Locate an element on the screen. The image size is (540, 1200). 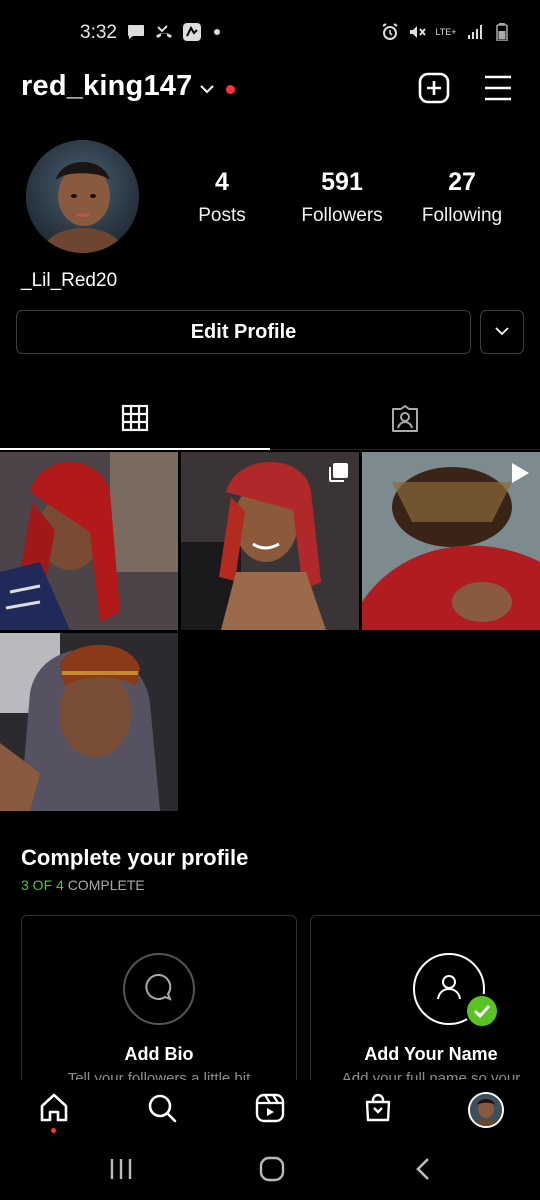
home-active-dot is located at coordinates (53, 1130).